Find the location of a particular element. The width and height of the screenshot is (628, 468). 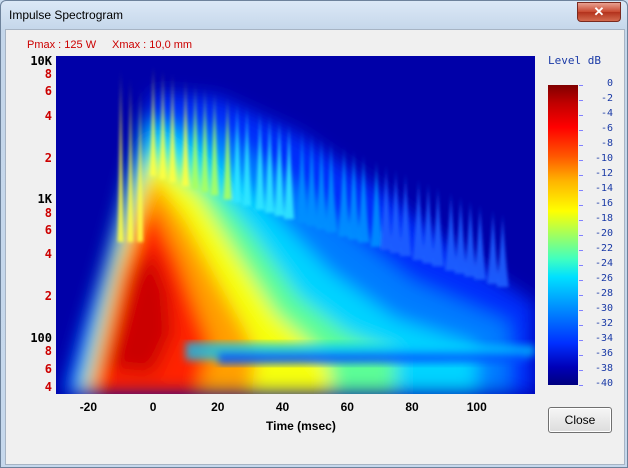

colorbar-label: -14 is located at coordinates (603, 188).